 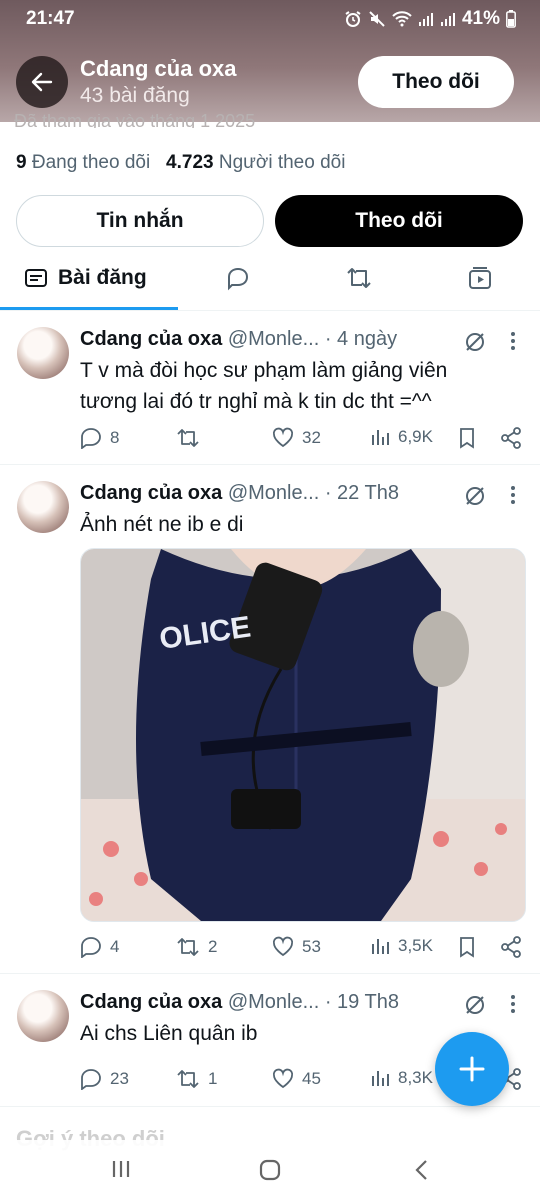 I want to click on tab-posts: Bài đăng, so click(x=85, y=278).